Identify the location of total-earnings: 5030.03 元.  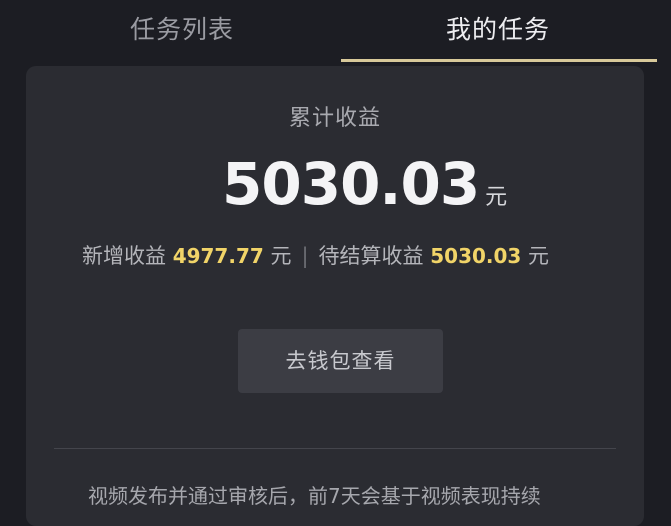
(364, 185).